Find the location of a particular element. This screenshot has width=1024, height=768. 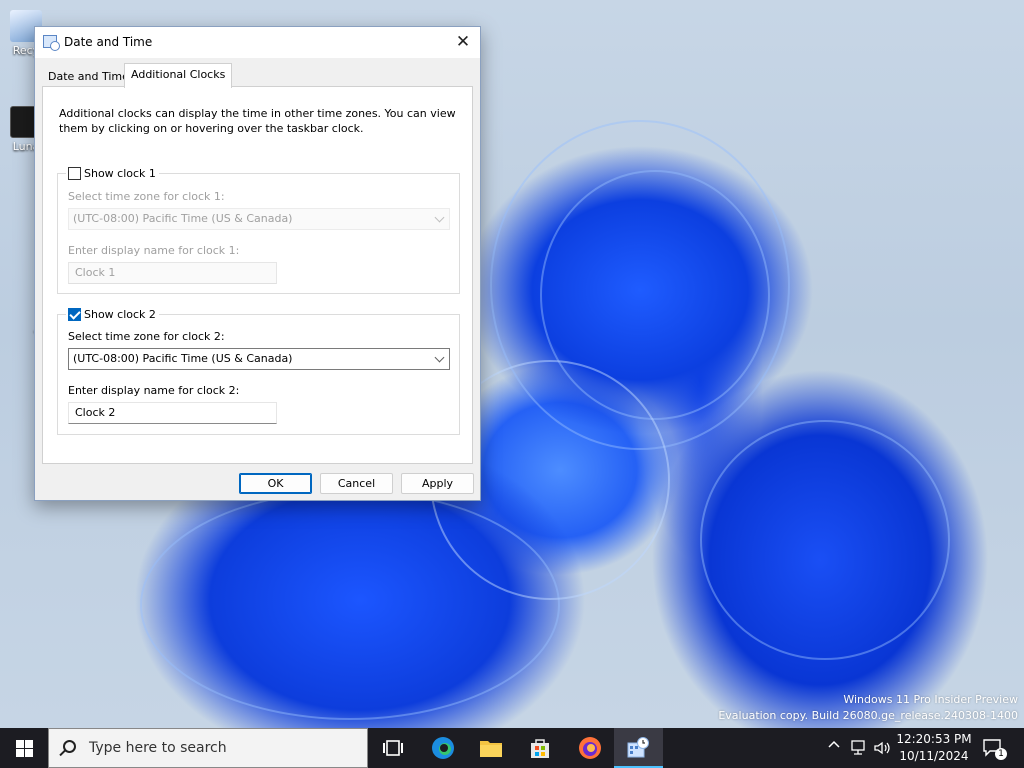

taskbar-active-app is located at coordinates (638, 748).